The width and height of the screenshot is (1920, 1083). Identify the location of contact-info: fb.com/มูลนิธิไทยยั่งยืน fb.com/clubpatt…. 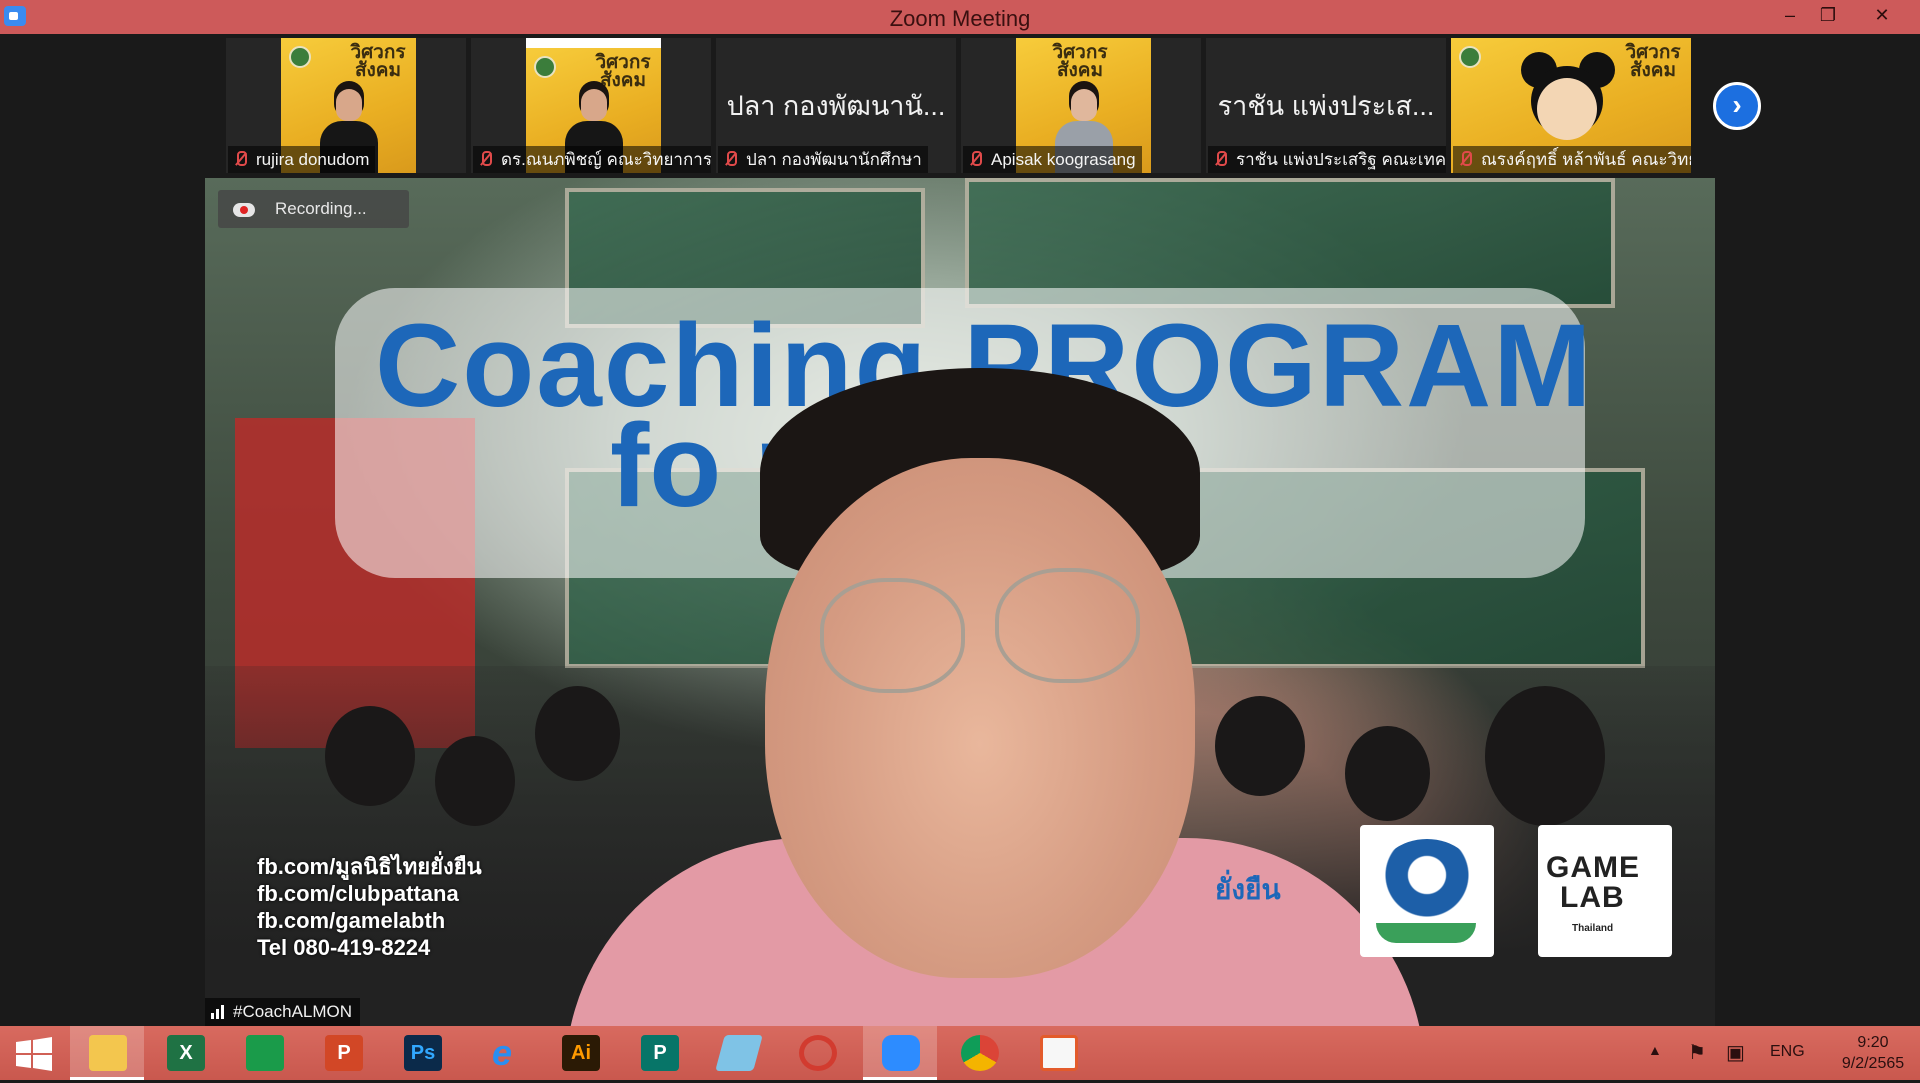
(369, 907).